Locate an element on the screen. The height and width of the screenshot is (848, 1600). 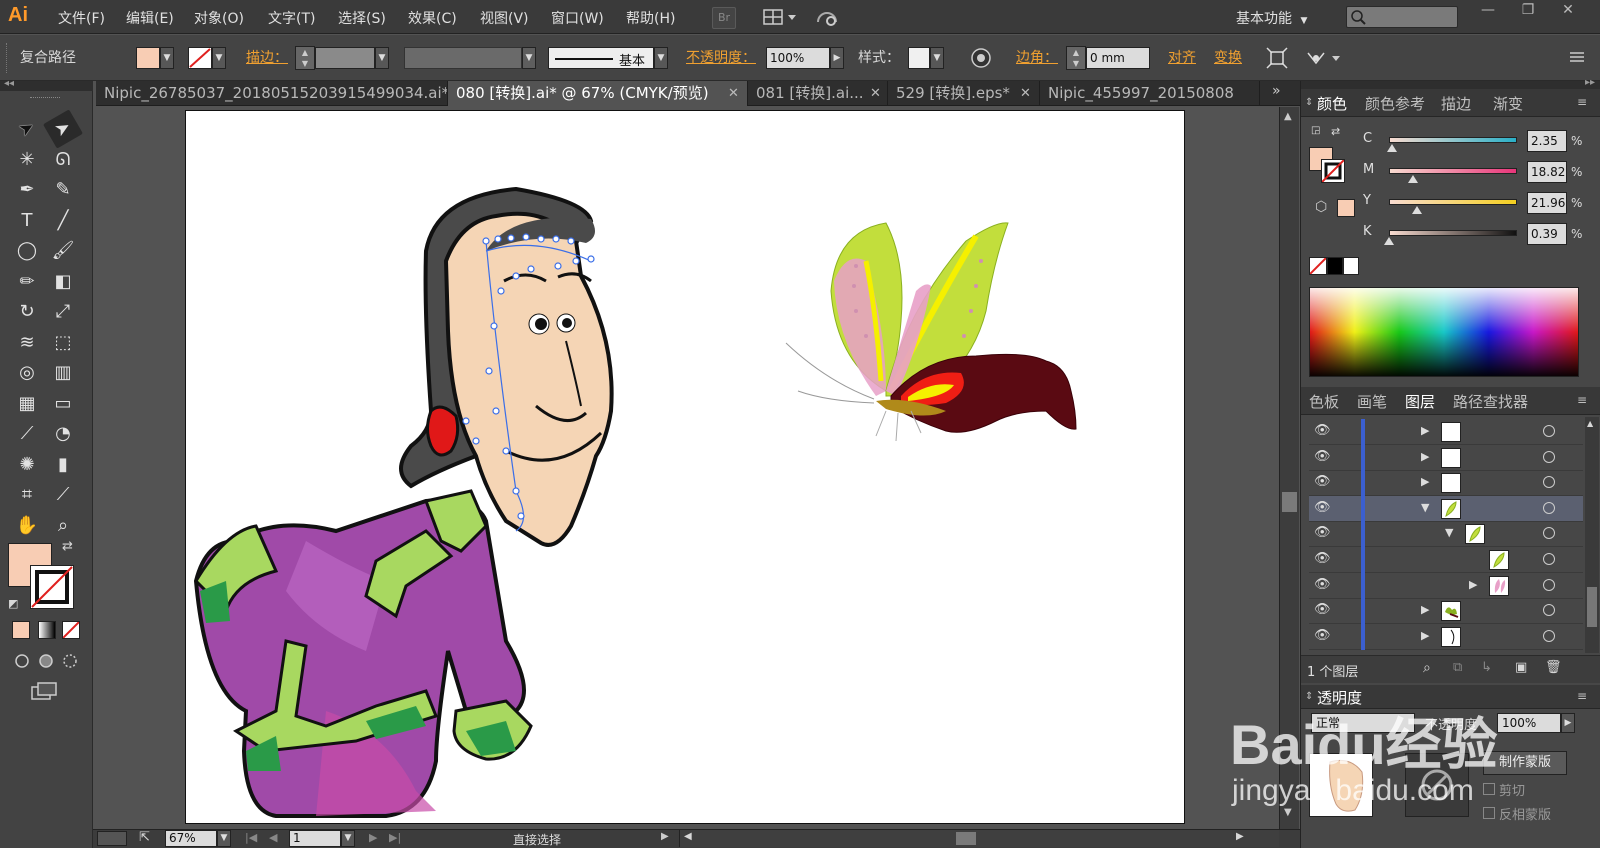
stroke-weight-dropdown: ▼ is located at coordinates (382, 58).